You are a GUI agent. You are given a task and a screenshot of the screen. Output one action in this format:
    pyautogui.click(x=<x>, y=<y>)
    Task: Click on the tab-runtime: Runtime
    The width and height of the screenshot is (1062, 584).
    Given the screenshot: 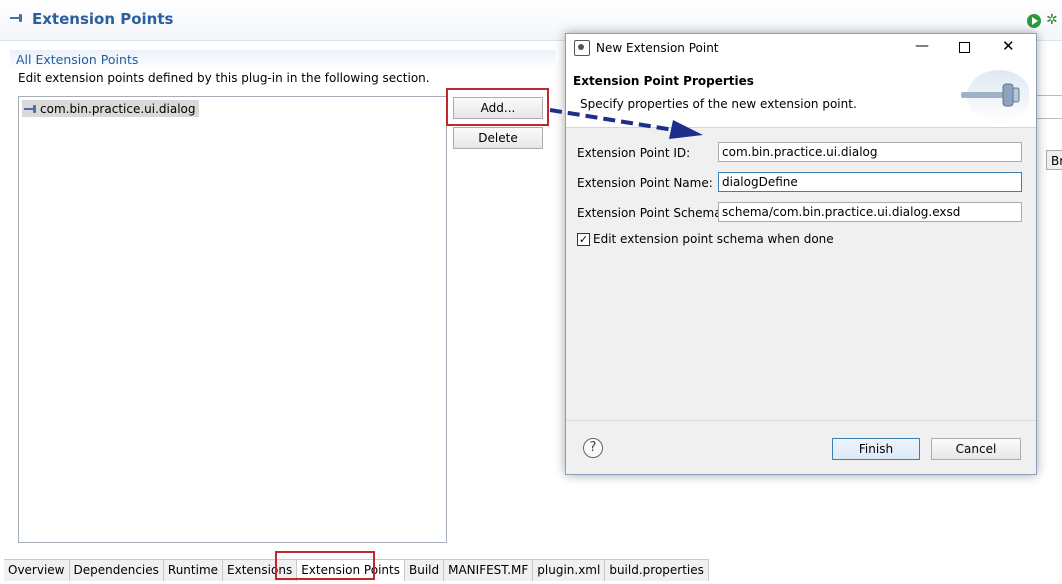 What is the action you would take?
    pyautogui.click(x=193, y=570)
    